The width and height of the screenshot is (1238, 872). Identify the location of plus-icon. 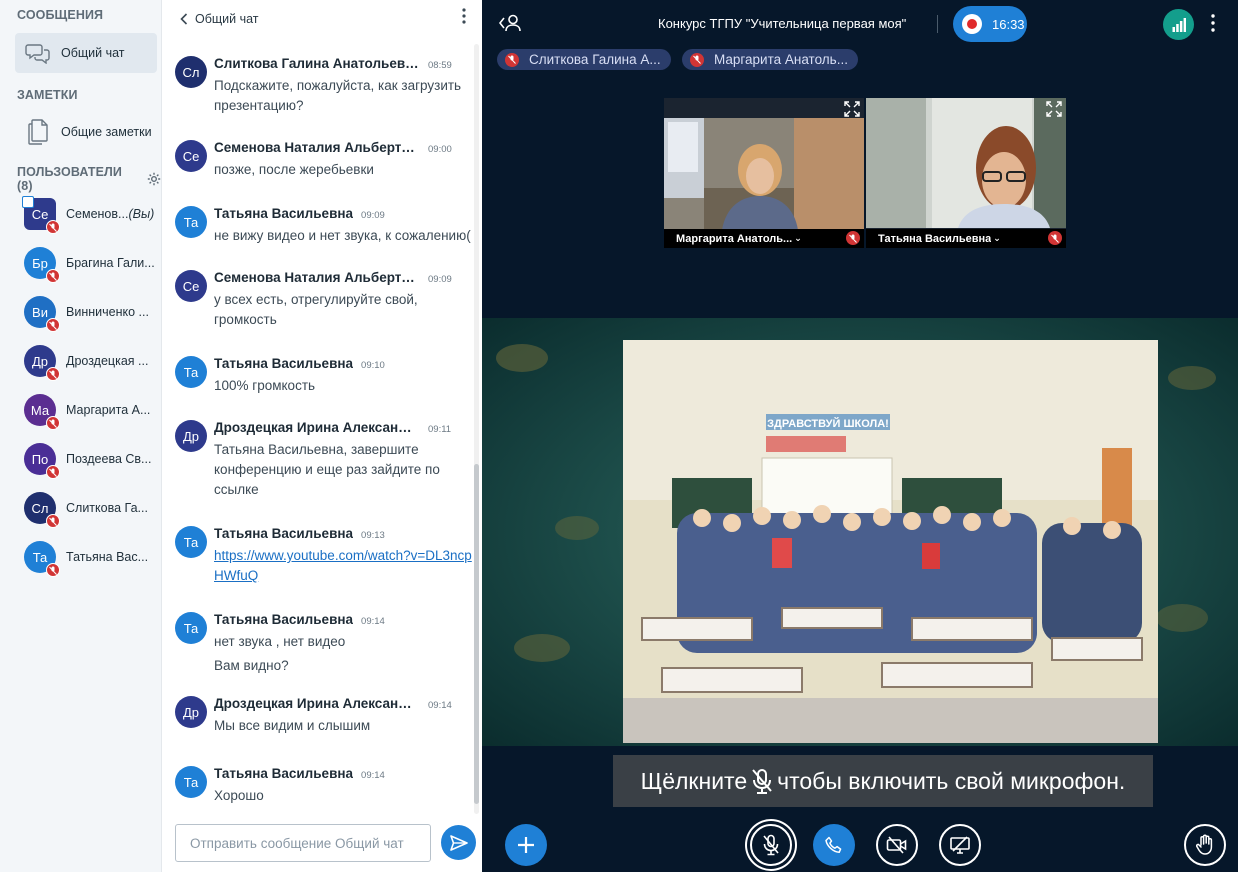
(526, 845).